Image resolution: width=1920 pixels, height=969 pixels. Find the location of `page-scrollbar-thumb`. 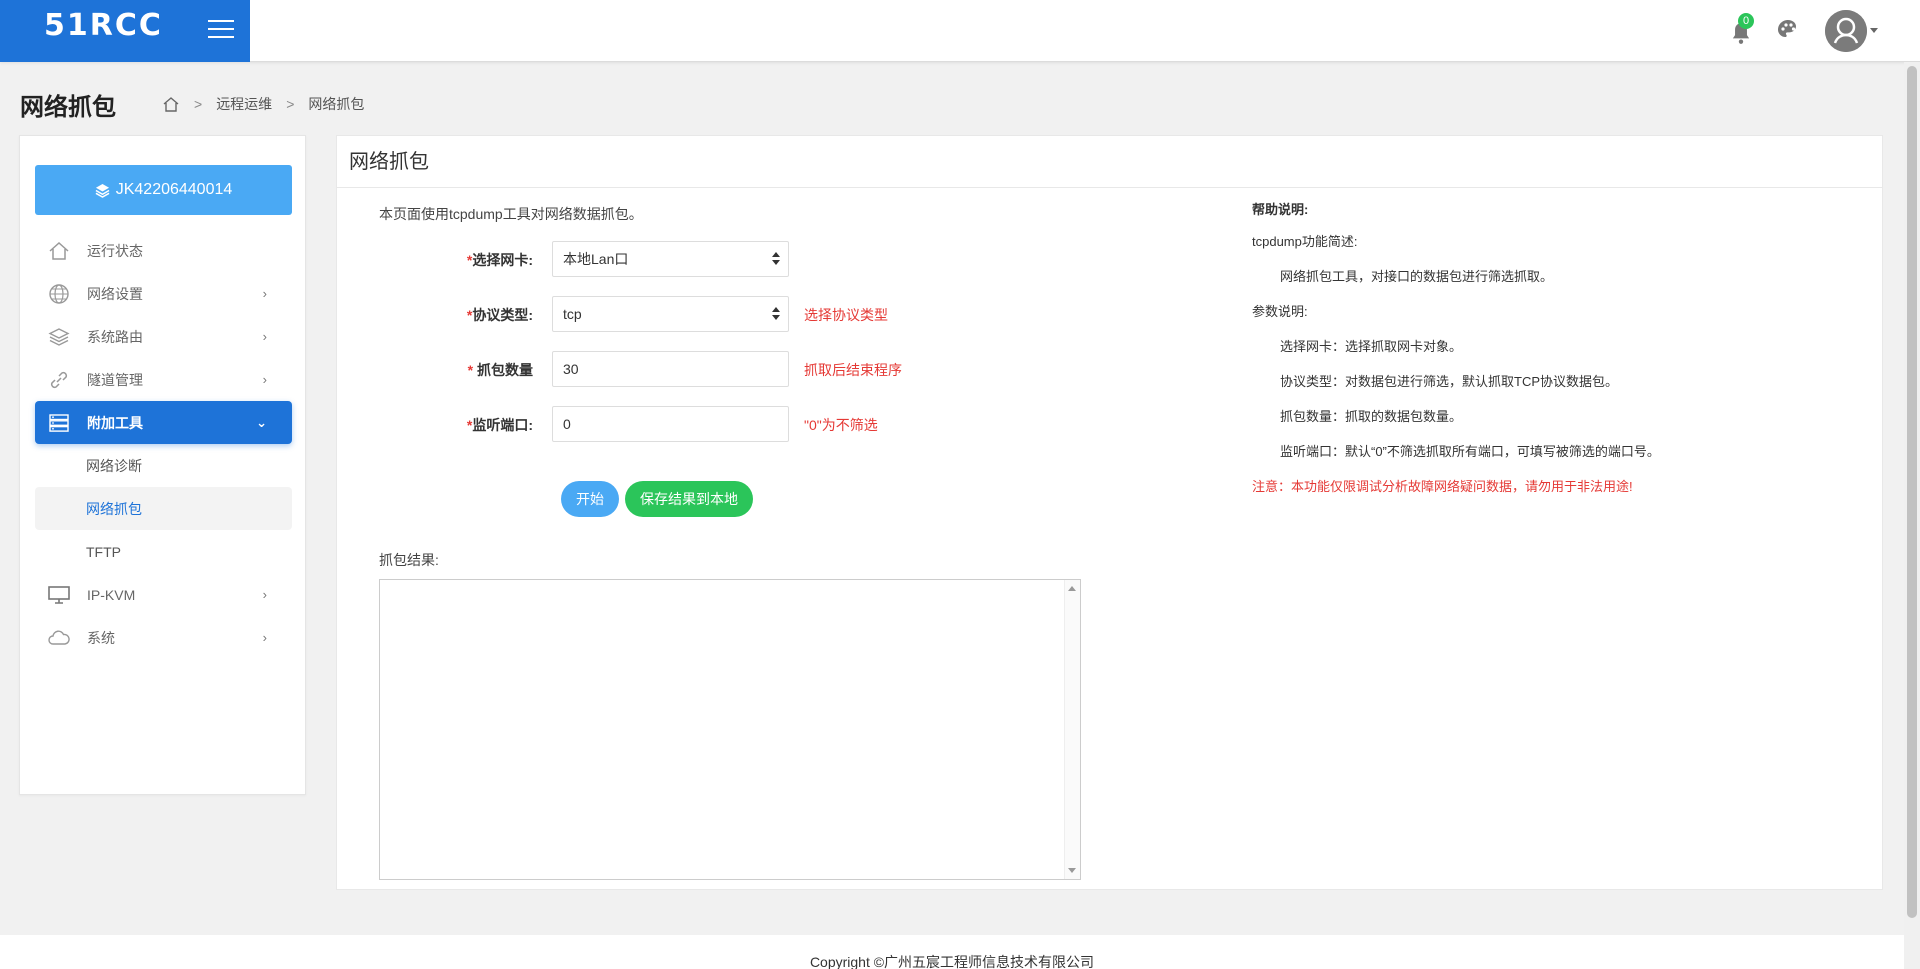

page-scrollbar-thumb is located at coordinates (1912, 492).